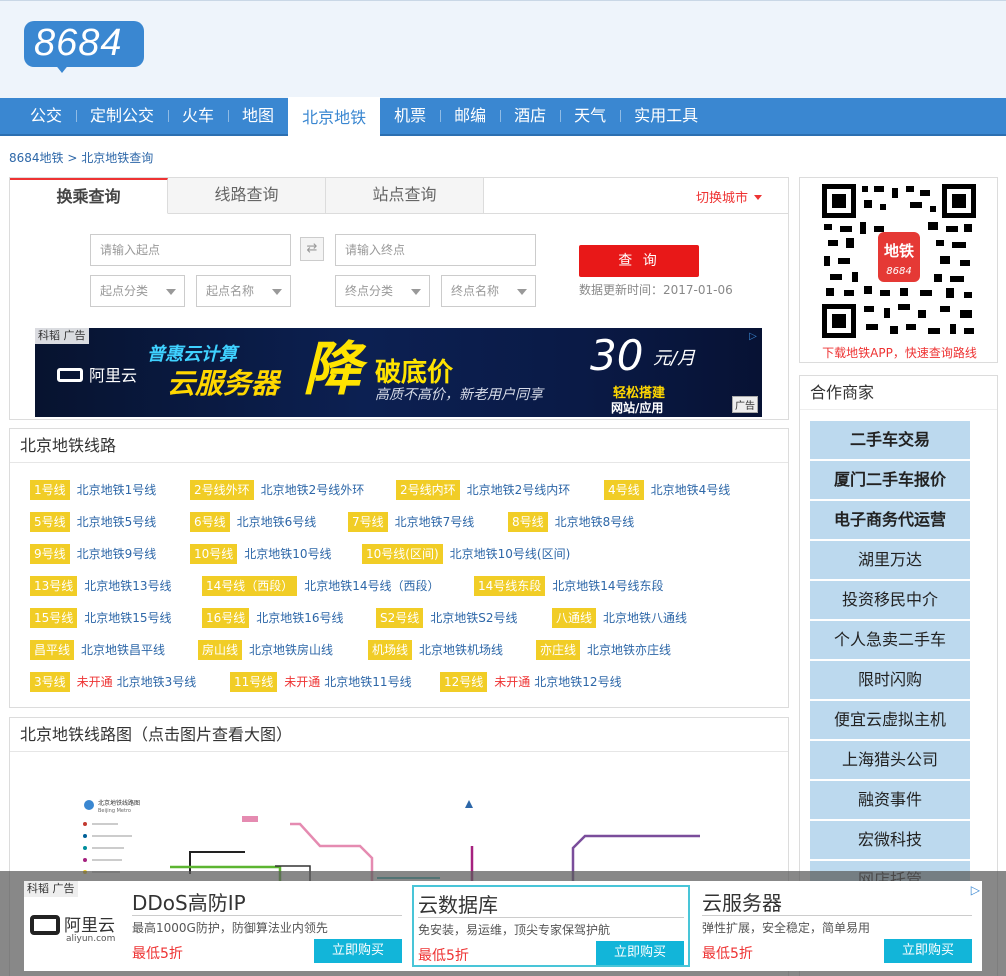 The image size is (1006, 976). I want to click on line-item: S2号线 北京地铁S2号线, so click(447, 618).